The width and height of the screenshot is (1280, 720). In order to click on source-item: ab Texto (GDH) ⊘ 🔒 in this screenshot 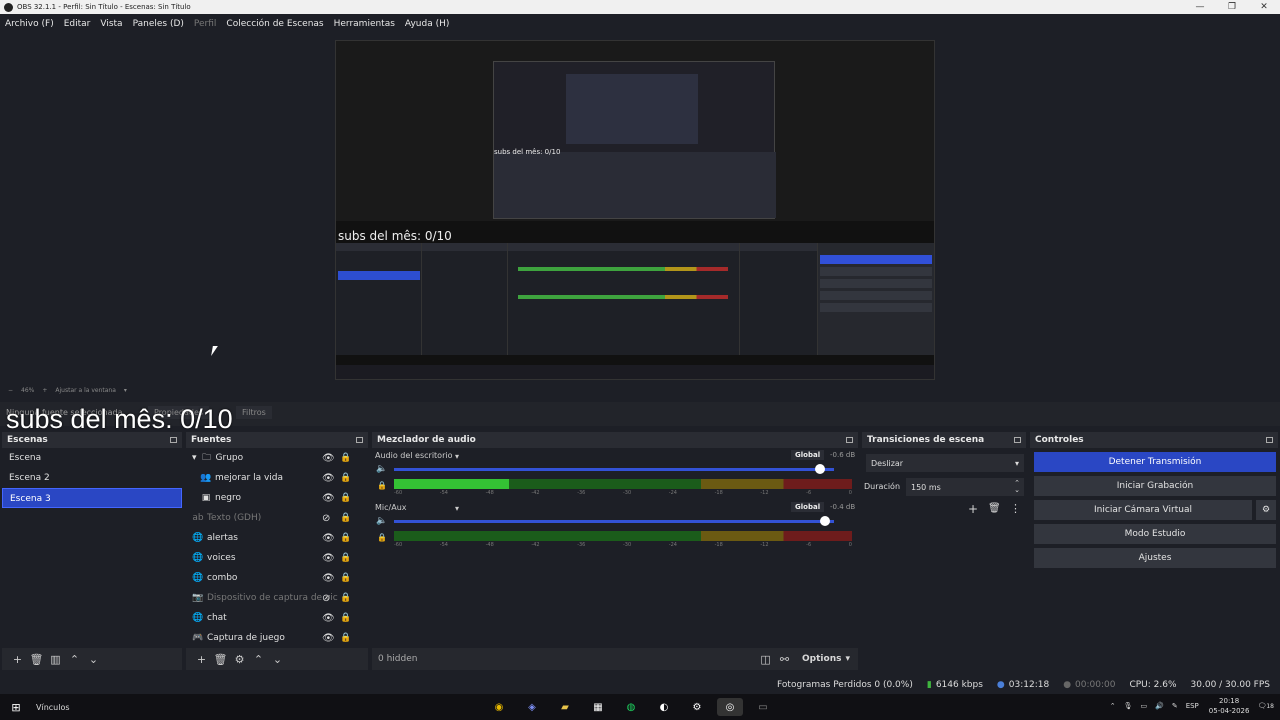, I will do `click(277, 518)`.